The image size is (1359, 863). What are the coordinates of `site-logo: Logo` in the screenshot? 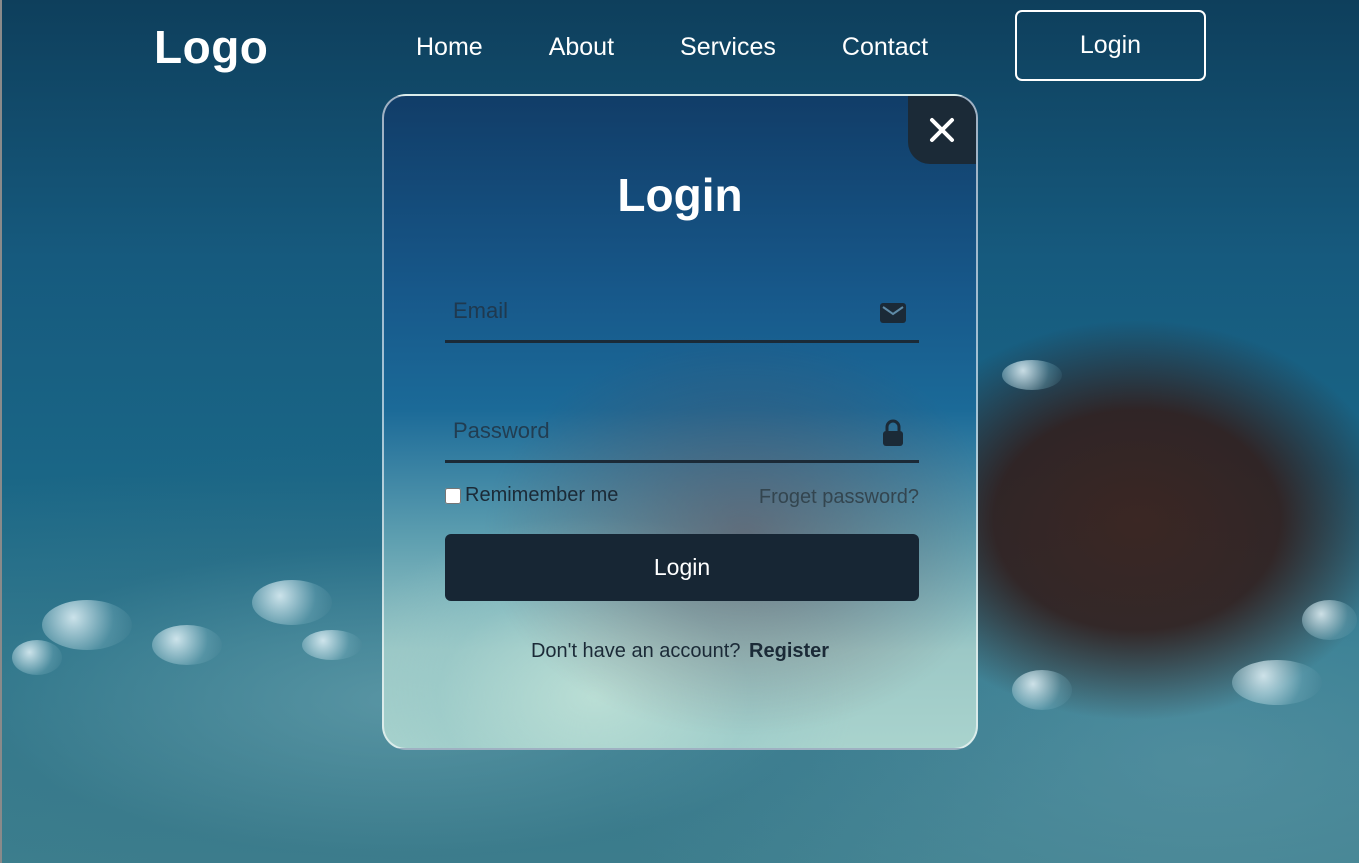 It's located at (211, 47).